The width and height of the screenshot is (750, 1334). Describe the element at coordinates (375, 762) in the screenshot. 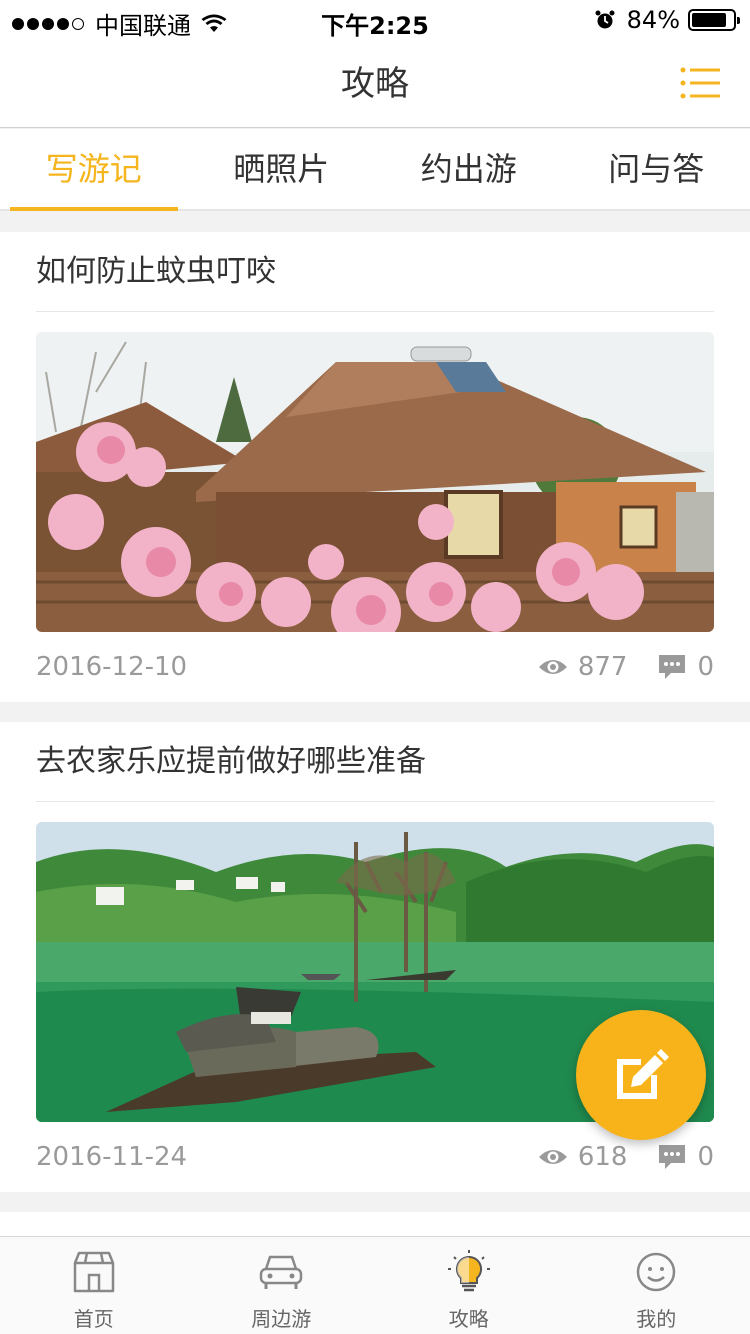

I see `post-title: 去农家乐应提前做好哪些准备` at that location.